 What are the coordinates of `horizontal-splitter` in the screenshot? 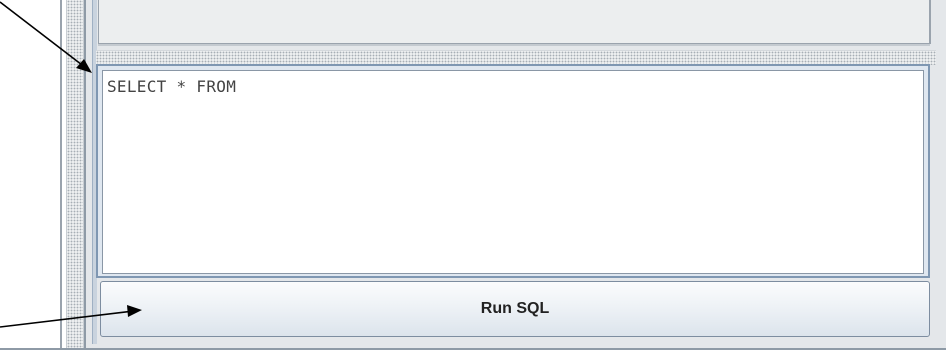 It's located at (516, 57).